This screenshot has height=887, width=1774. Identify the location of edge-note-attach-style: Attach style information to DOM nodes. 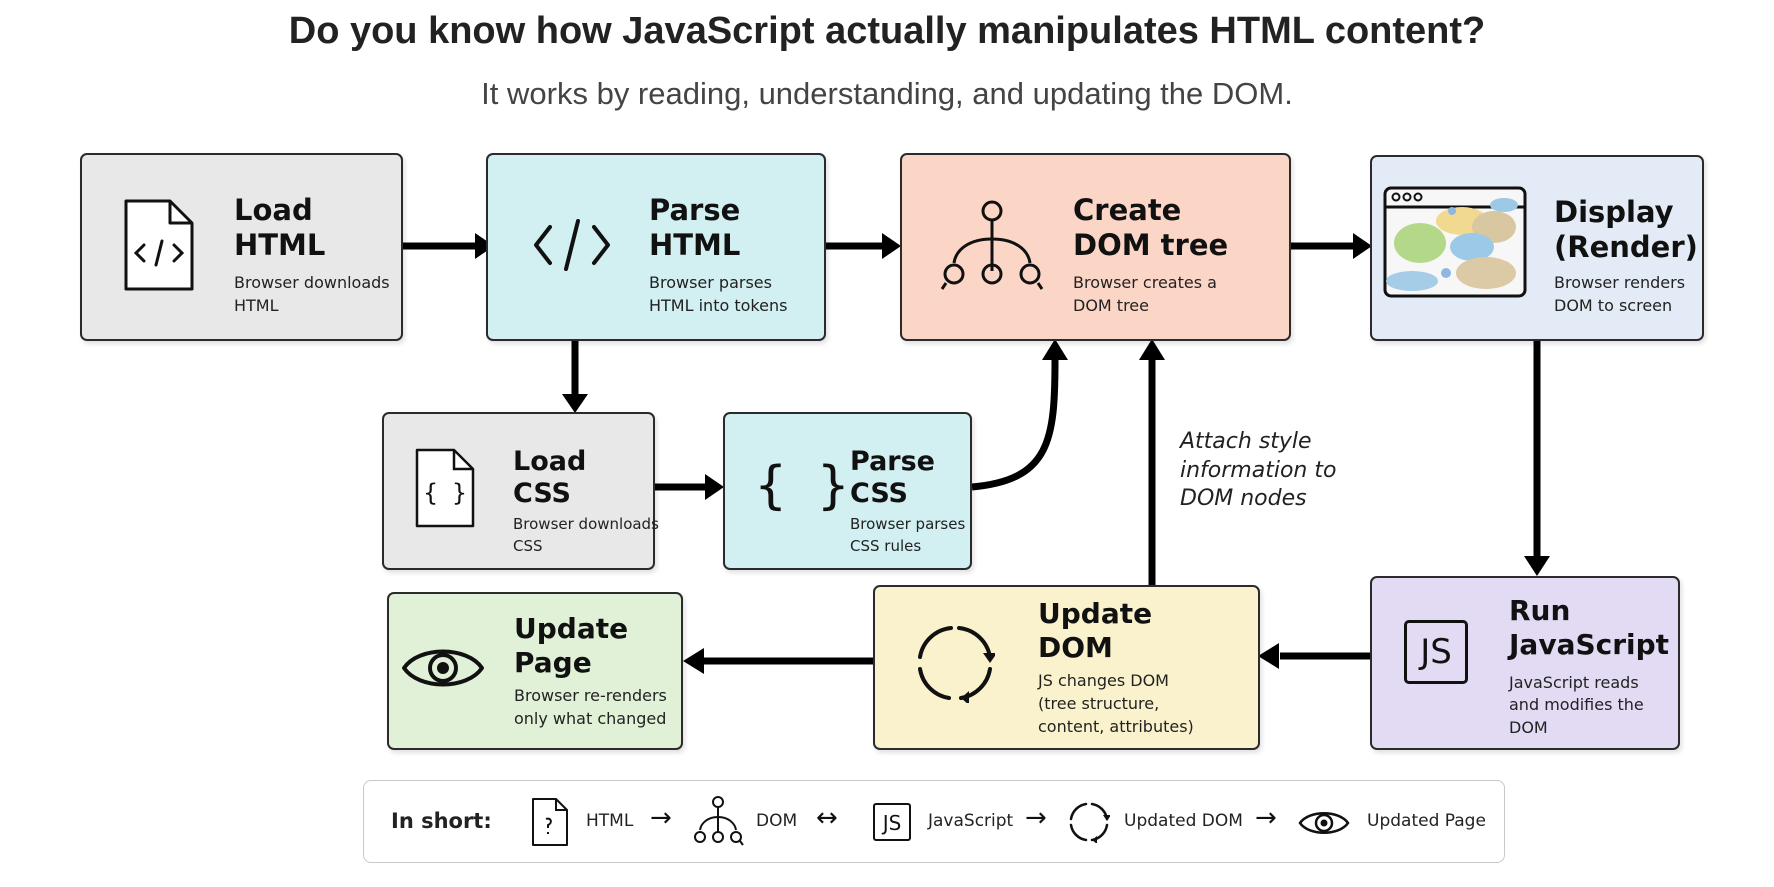
(1280, 471).